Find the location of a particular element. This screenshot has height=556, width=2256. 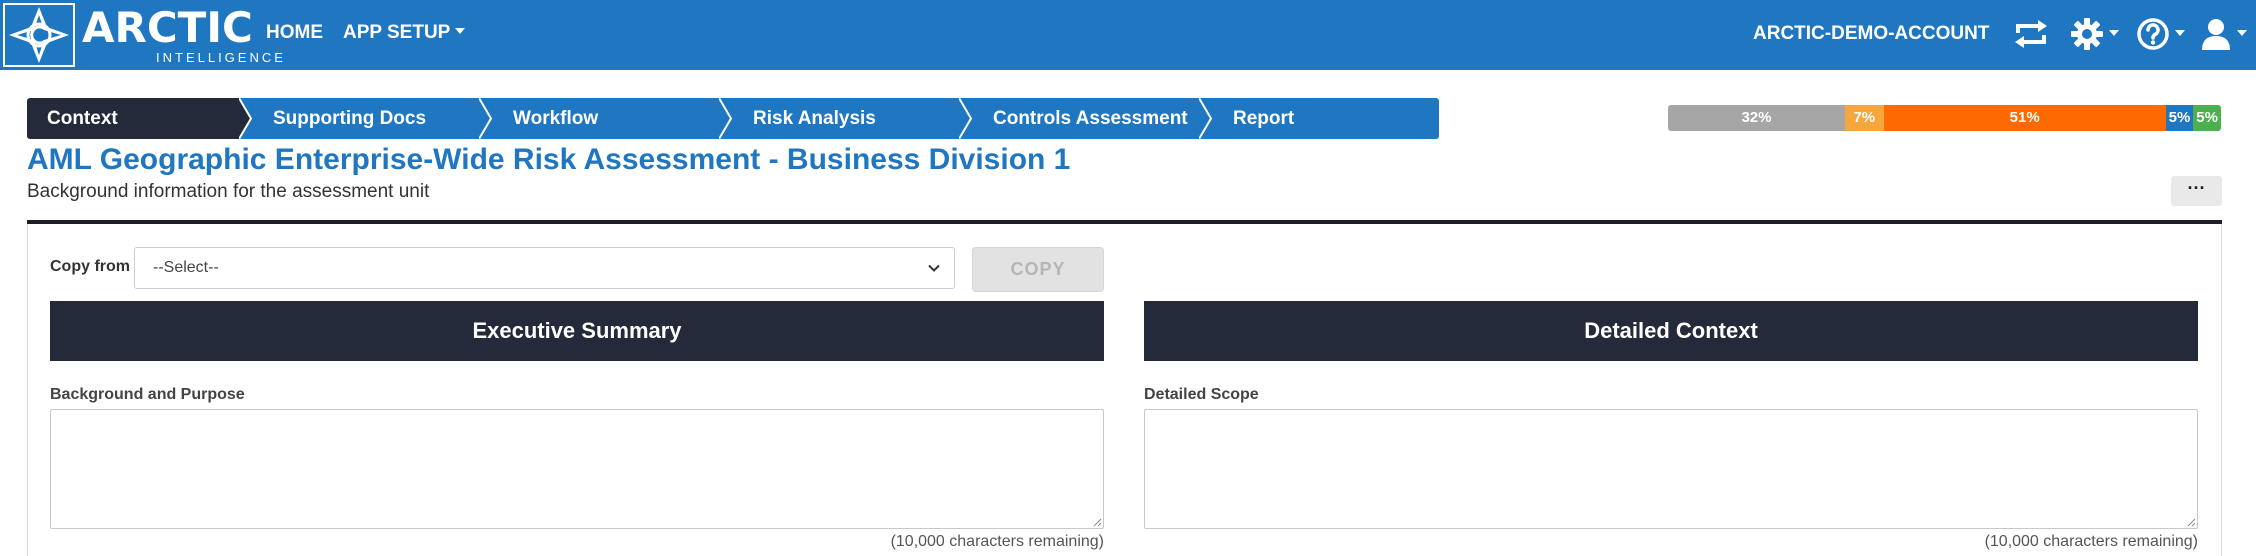

user-dropdown is located at coordinates (2223, 34).